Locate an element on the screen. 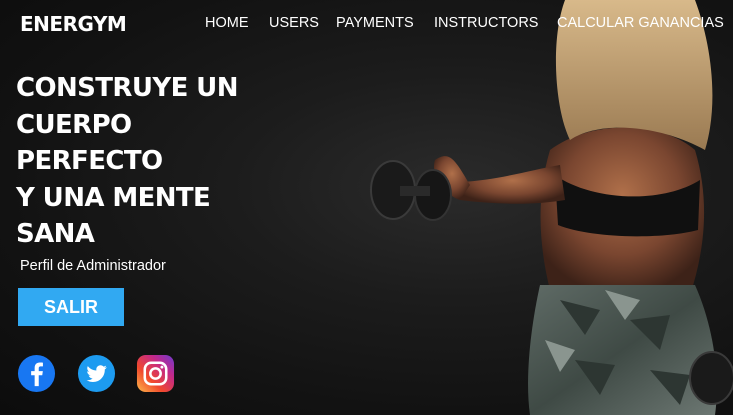 This screenshot has height=415, width=733. headline-line: CUERPO is located at coordinates (74, 124).